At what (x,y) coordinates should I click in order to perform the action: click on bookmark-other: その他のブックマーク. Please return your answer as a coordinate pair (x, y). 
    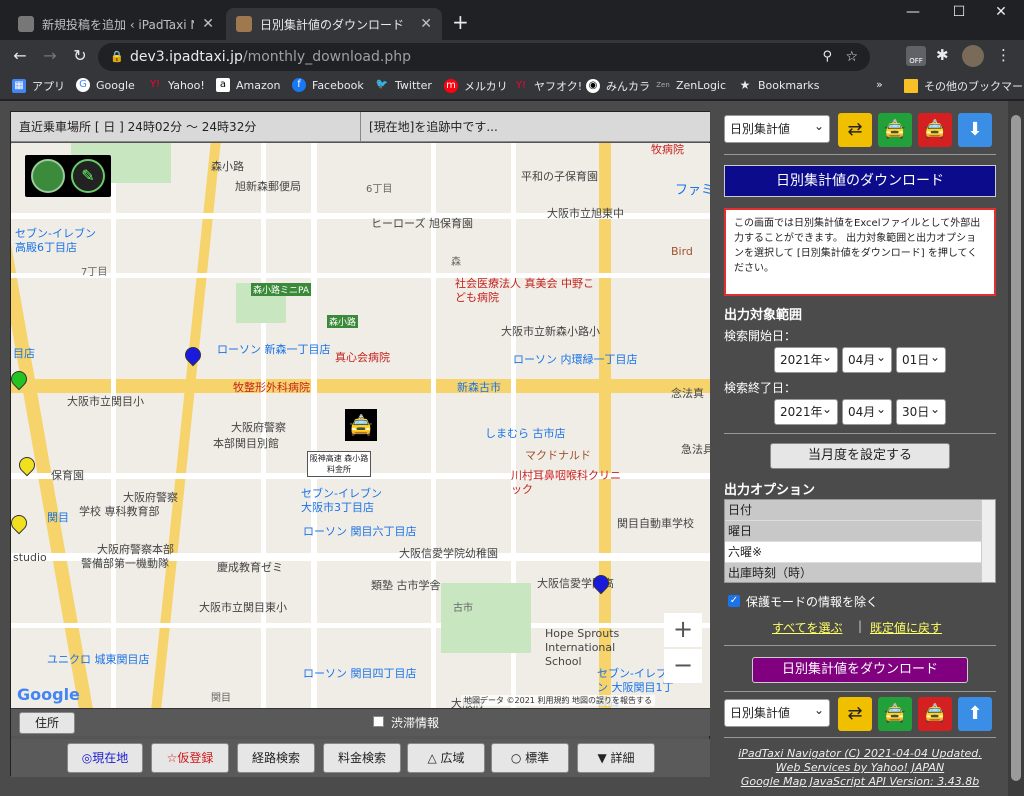
    Looking at the image, I should click on (964, 86).